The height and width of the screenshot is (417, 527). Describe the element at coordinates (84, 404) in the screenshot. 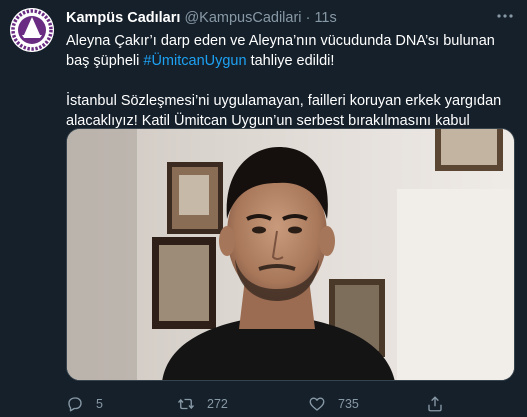

I see `reply-button: 5` at that location.